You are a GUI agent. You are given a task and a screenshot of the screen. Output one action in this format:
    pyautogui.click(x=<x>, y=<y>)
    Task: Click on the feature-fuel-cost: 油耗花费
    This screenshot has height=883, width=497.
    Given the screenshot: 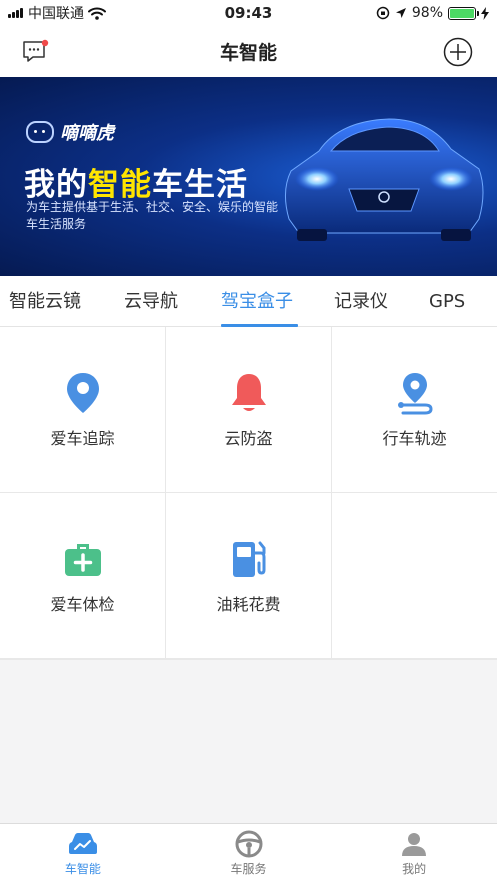 What is the action you would take?
    pyautogui.click(x=248, y=575)
    